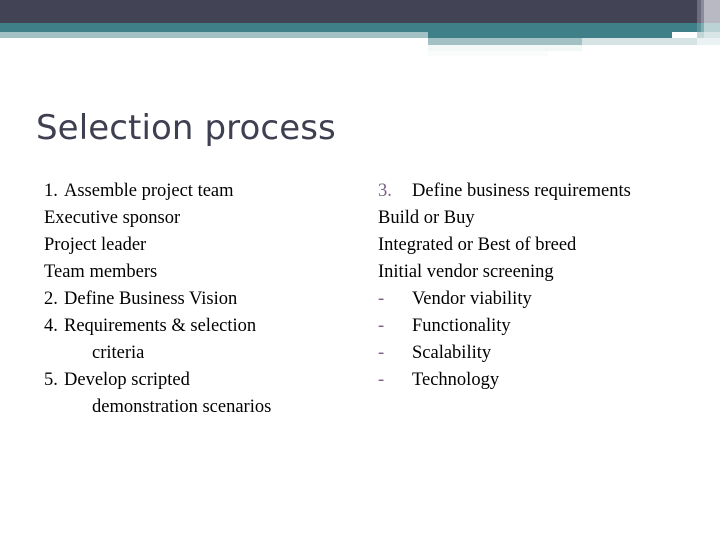 The height and width of the screenshot is (540, 720). Describe the element at coordinates (538, 326) in the screenshot. I see `list-item: - Functionality` at that location.